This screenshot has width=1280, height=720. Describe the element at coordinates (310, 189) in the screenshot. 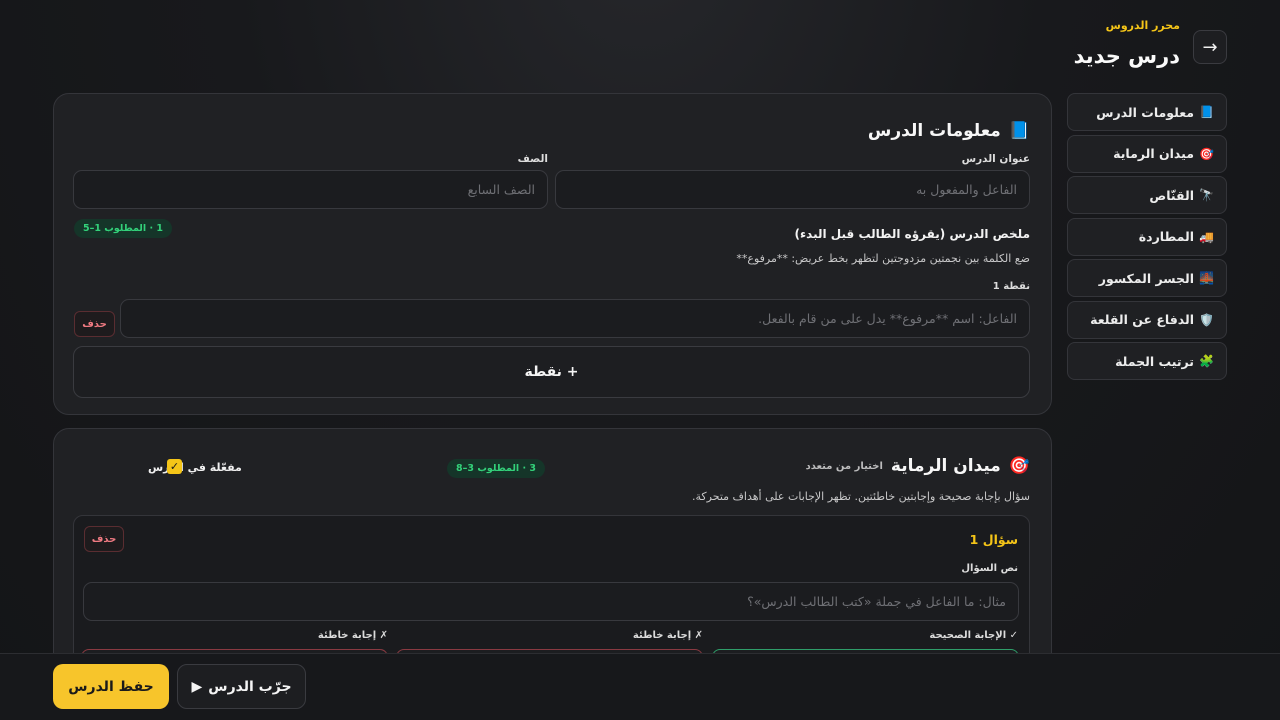

I see `grade-input: الصف السابع` at that location.